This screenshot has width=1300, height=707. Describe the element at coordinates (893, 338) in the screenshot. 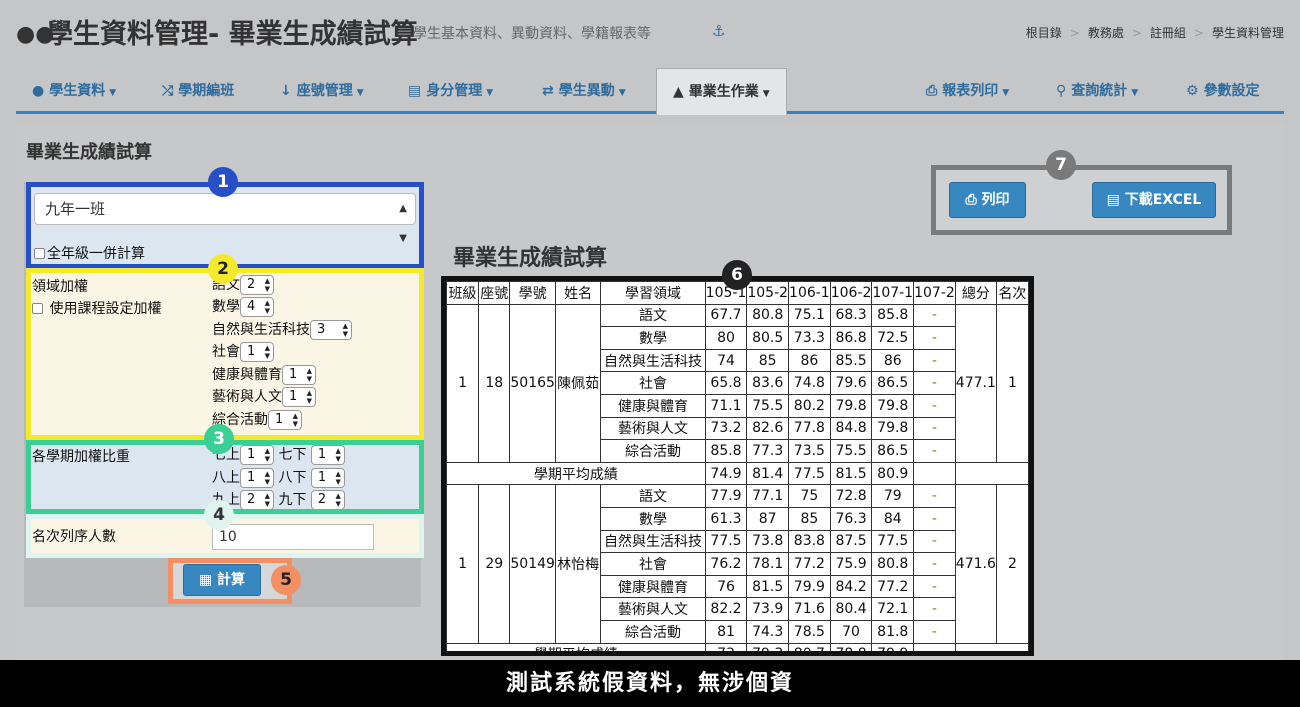

I see `score-cell: 72.5` at that location.